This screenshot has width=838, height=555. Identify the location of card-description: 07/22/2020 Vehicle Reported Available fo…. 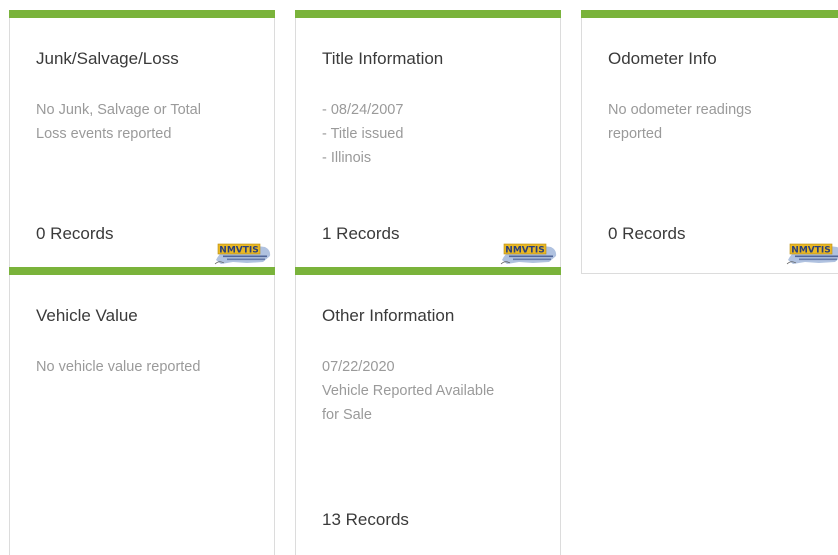
(420, 391).